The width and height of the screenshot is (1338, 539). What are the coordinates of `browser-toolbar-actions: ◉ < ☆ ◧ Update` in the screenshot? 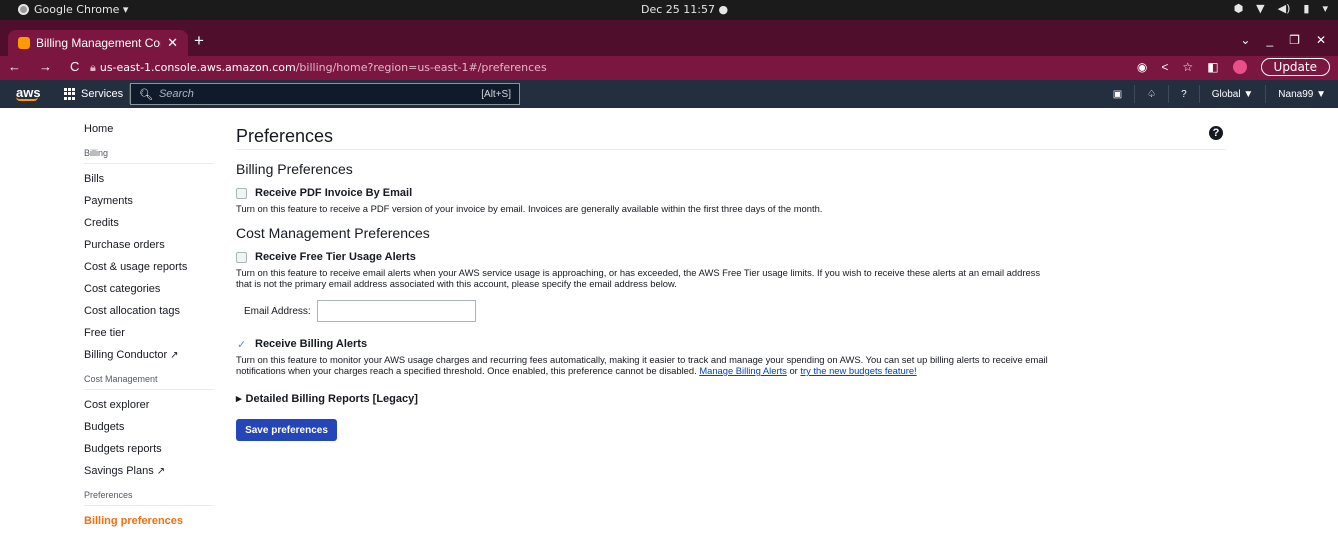 It's located at (1233, 67).